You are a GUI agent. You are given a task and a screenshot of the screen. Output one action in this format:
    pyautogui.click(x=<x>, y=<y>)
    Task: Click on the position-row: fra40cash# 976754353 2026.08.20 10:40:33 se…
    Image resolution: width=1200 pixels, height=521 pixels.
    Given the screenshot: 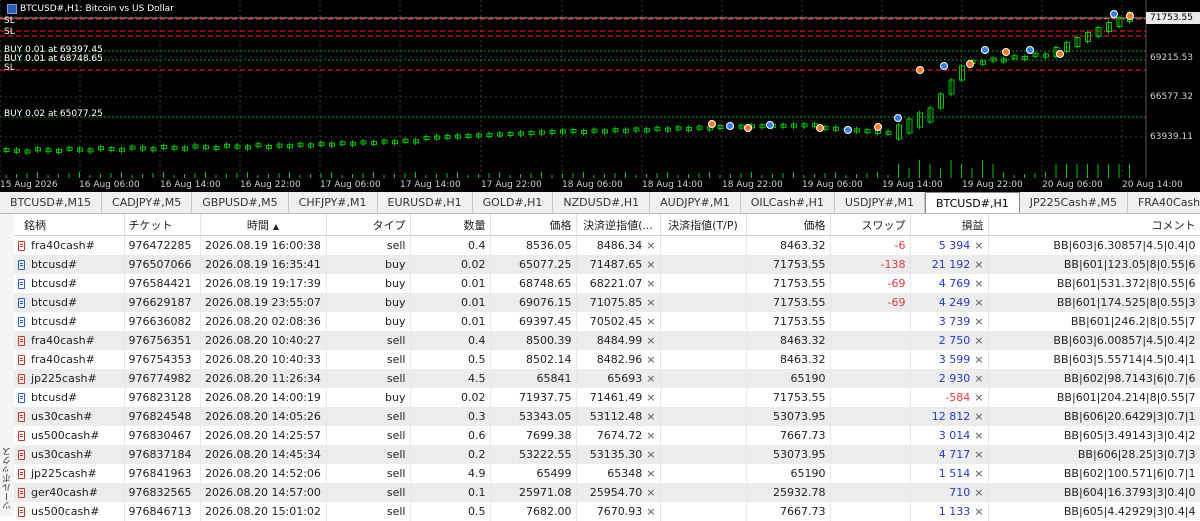 What is the action you would take?
    pyautogui.click(x=607, y=359)
    